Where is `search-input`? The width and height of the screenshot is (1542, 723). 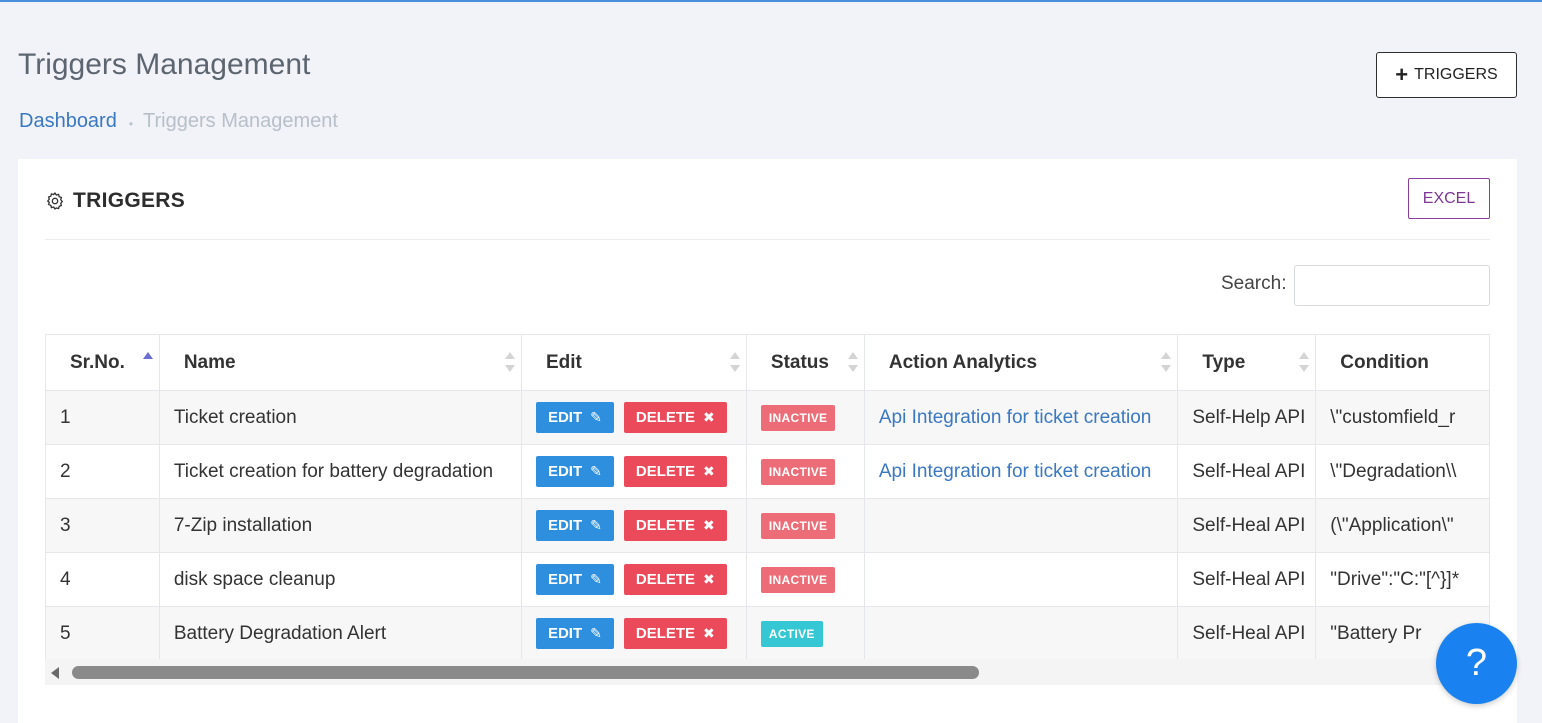 search-input is located at coordinates (1392, 285).